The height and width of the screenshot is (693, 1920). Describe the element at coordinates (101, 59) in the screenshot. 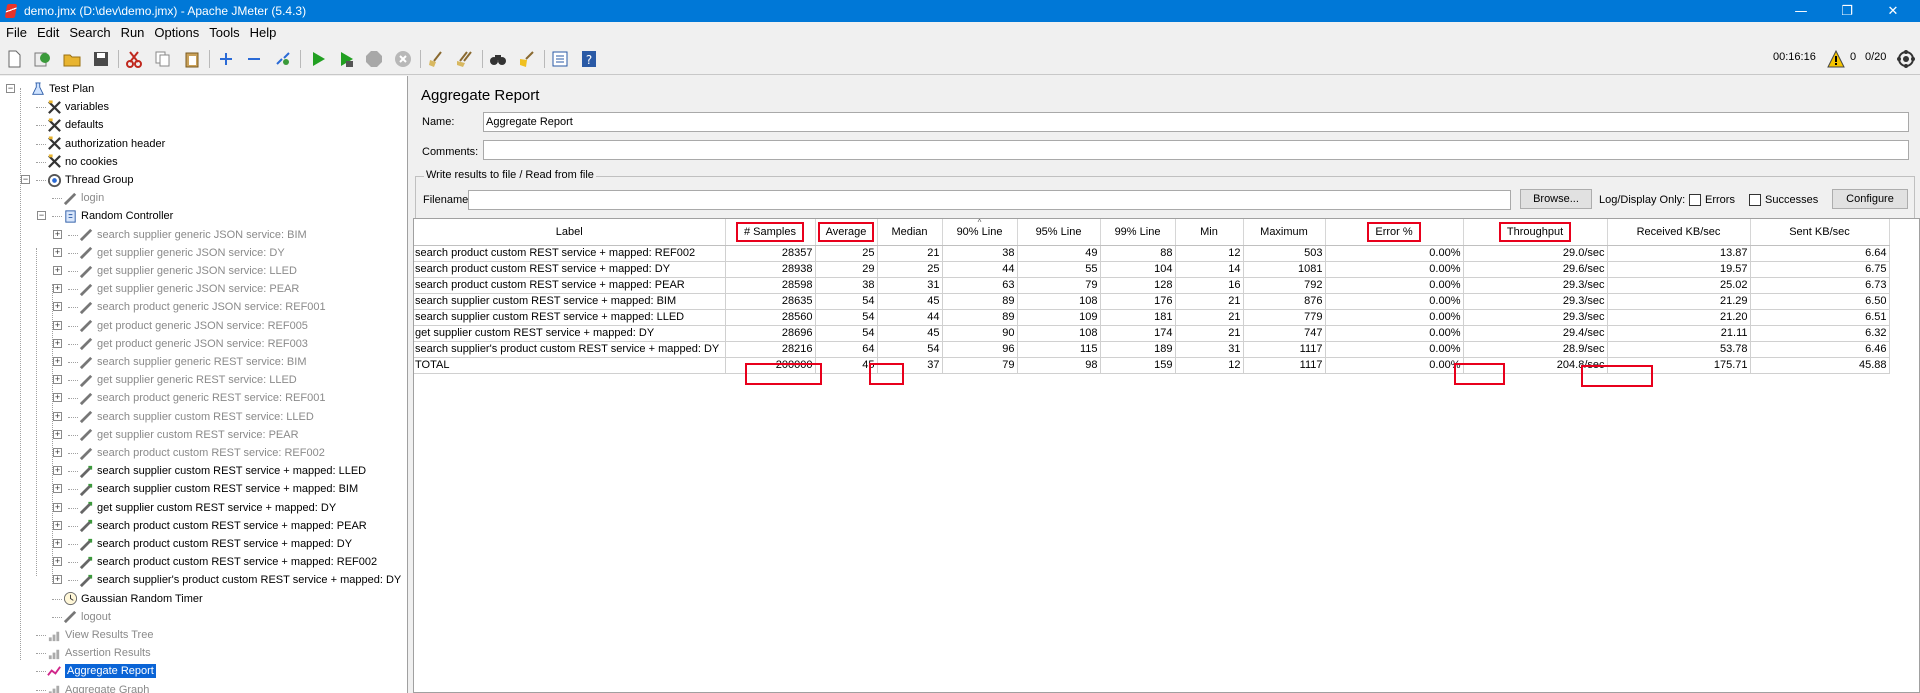

I see `save-icon` at that location.